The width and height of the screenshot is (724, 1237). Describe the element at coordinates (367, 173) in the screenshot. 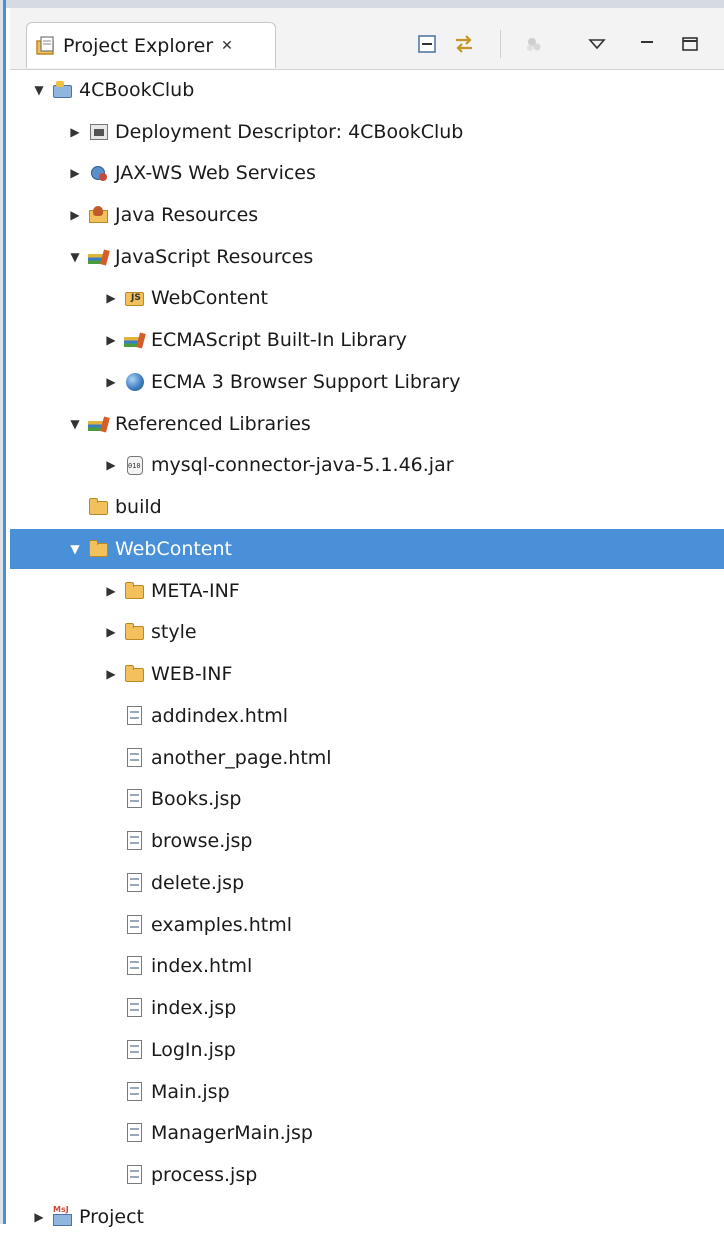

I see `tree-node: ▶ JAX-WS Web Services` at that location.